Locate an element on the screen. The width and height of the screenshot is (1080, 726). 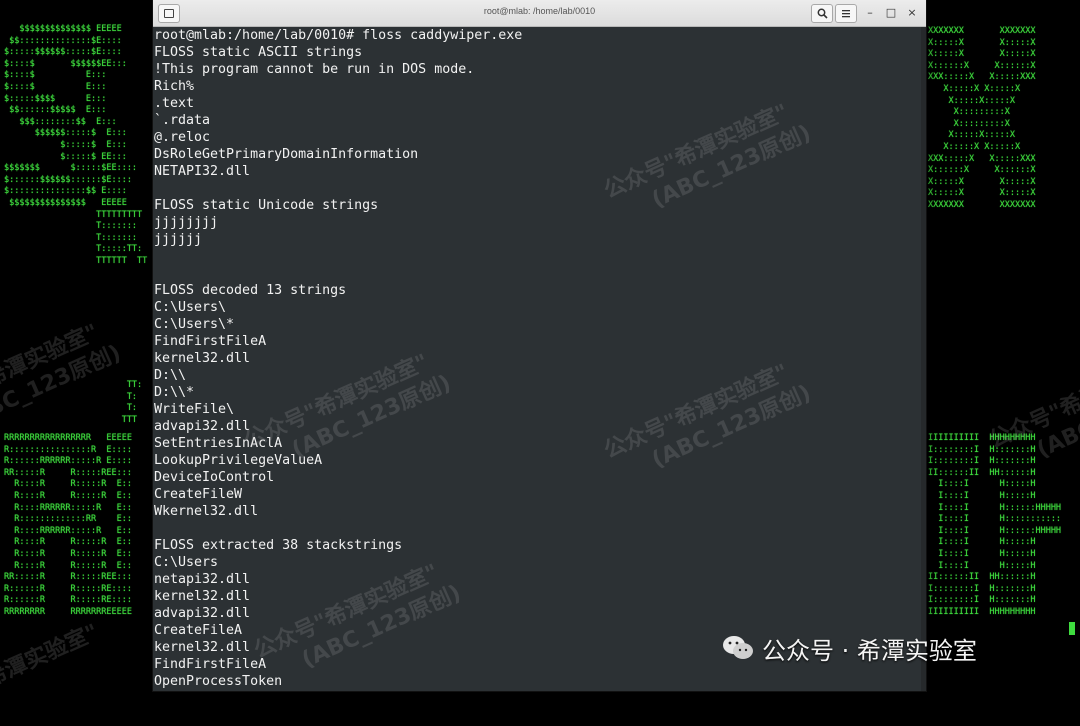
close-button: × is located at coordinates (912, 12).